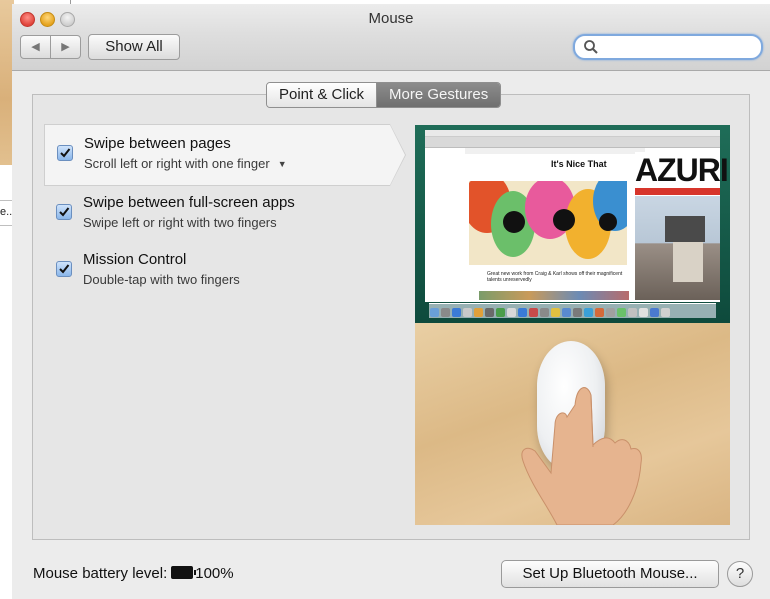  What do you see at coordinates (740, 574) in the screenshot?
I see `help-button: ?` at bounding box center [740, 574].